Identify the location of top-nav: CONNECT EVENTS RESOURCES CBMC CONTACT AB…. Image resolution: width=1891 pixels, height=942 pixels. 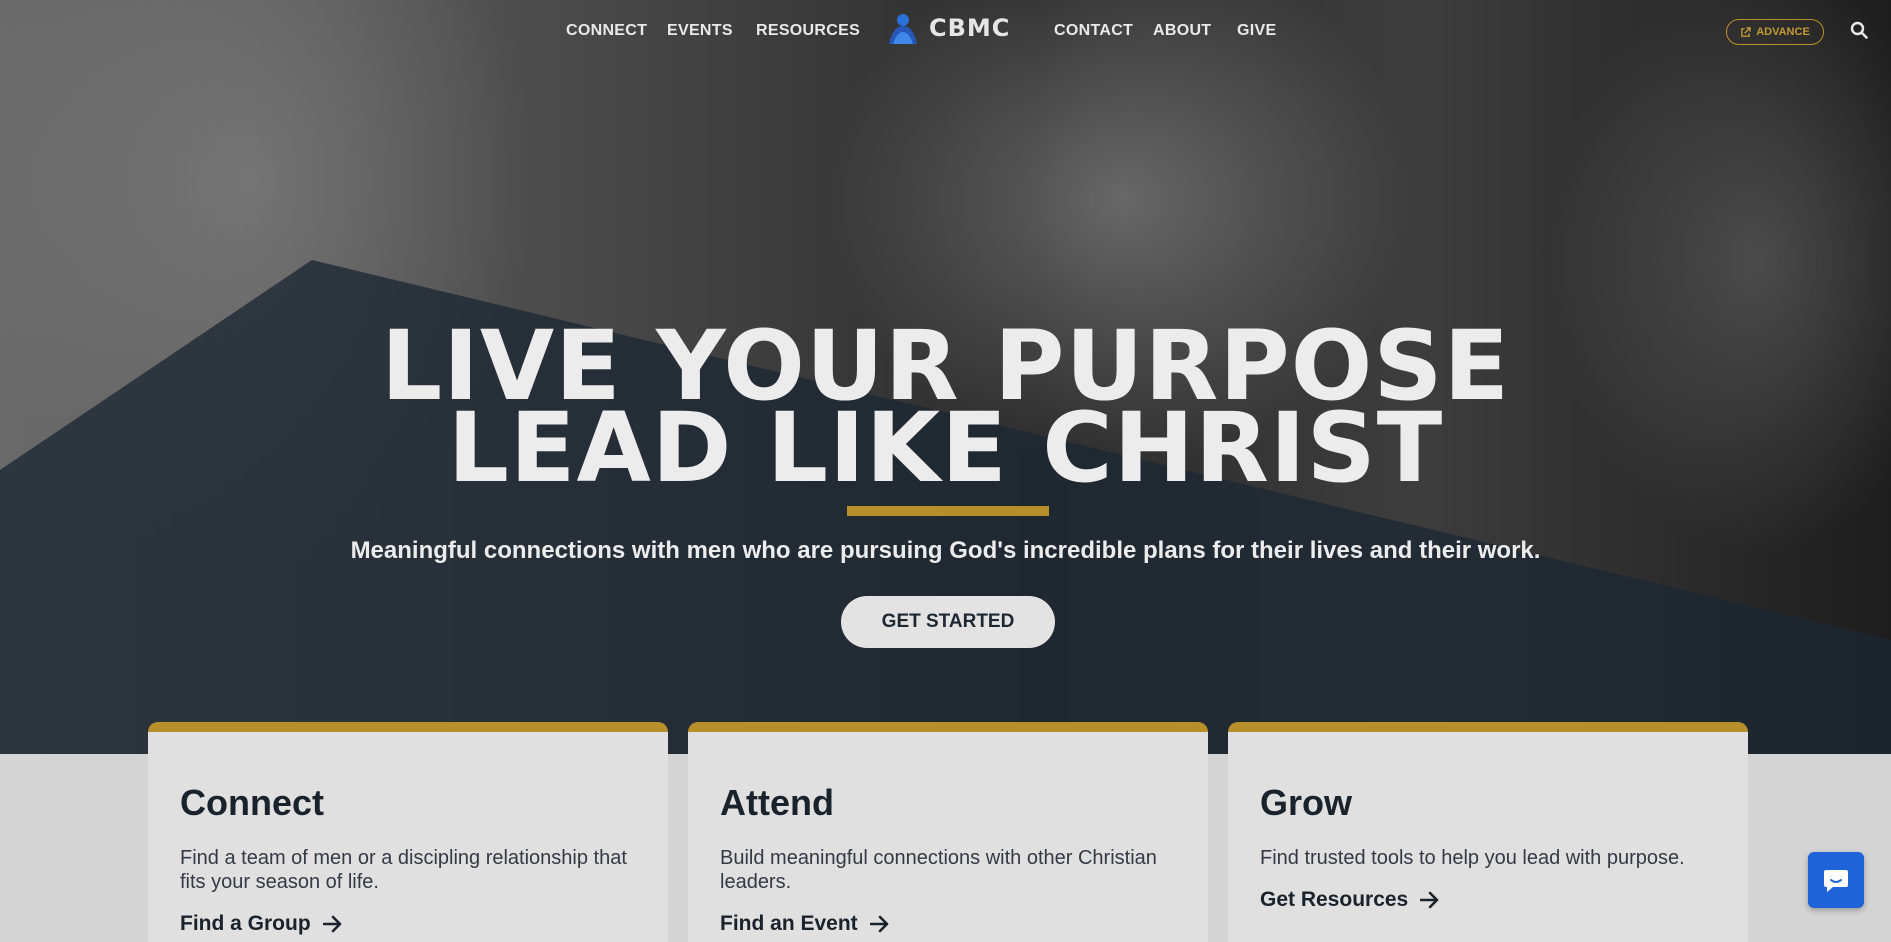
(945, 32).